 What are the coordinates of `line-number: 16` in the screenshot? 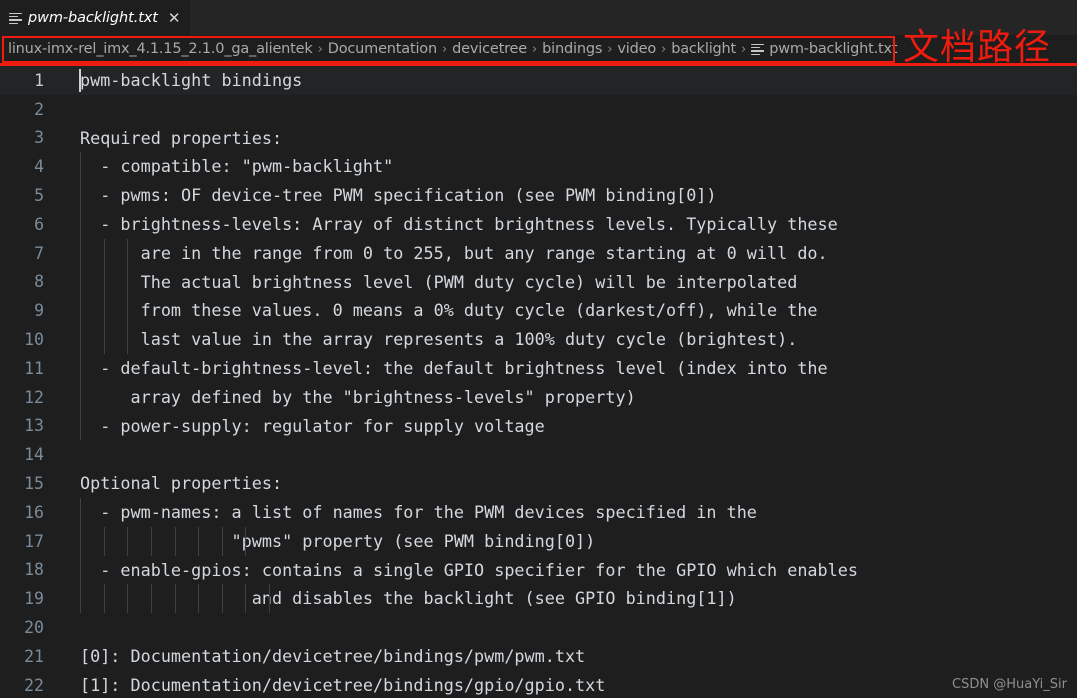 It's located at (34, 512).